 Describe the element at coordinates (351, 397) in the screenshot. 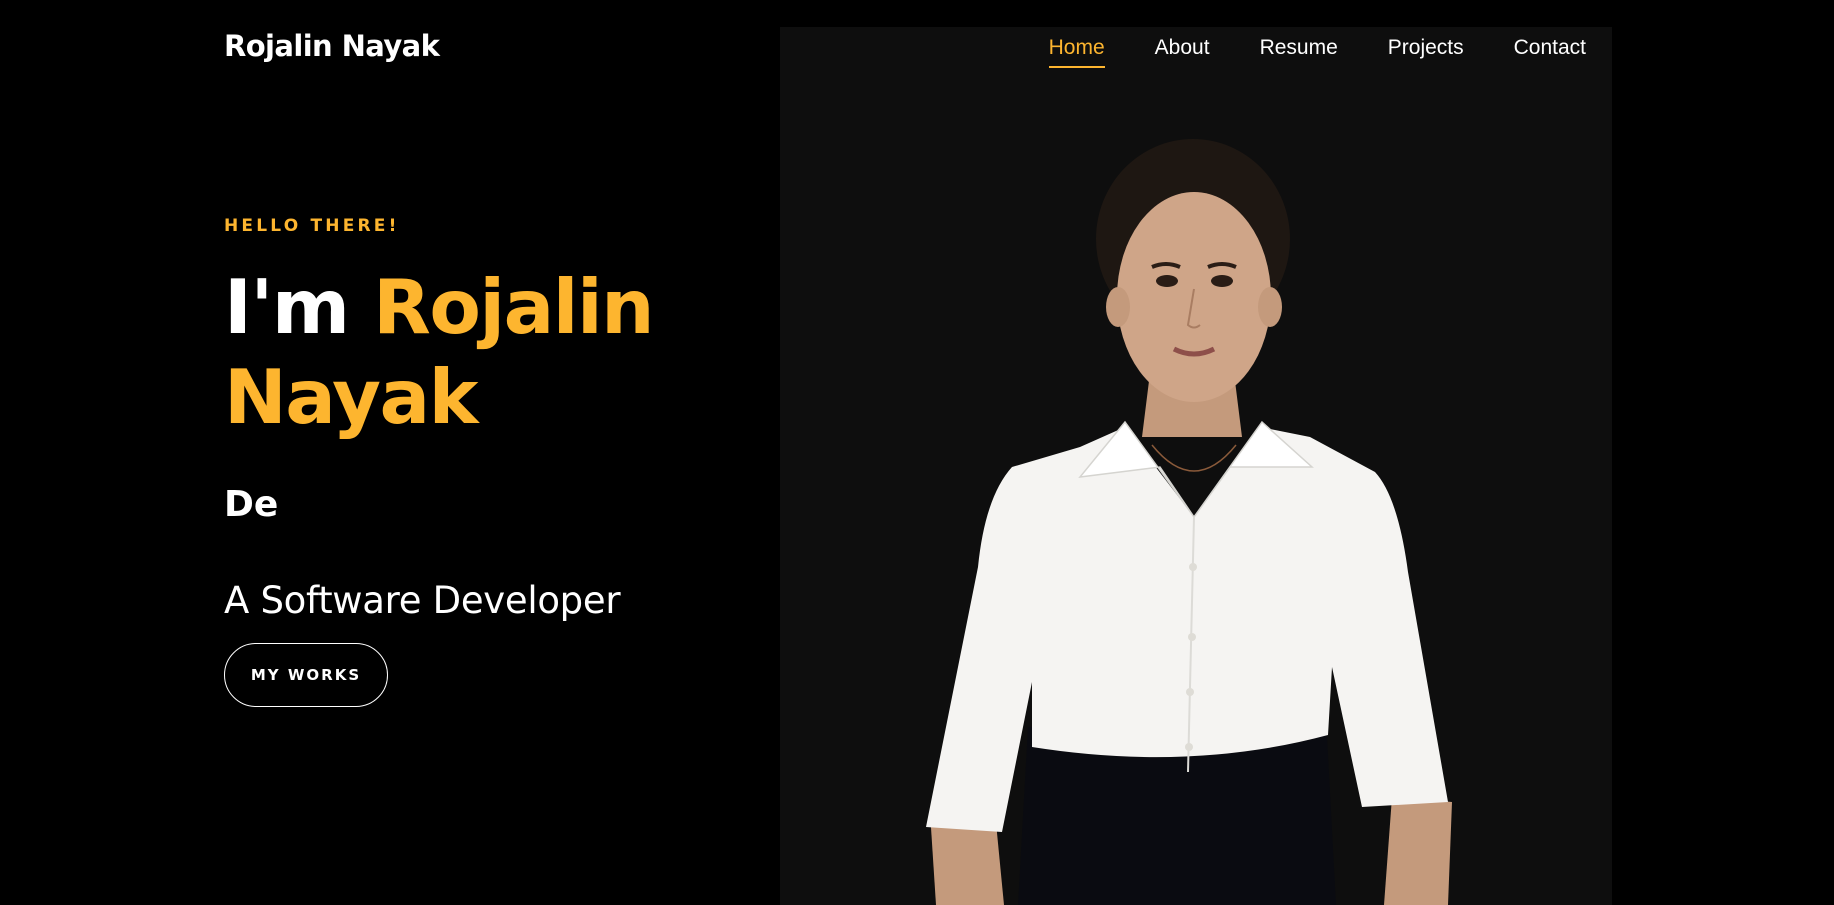

I see `hero-last-name: Nayak` at that location.